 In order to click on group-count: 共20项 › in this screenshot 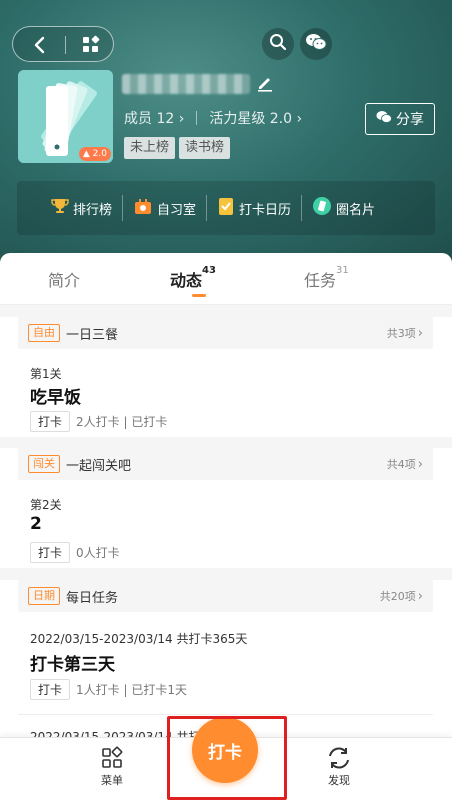, I will do `click(401, 596)`.